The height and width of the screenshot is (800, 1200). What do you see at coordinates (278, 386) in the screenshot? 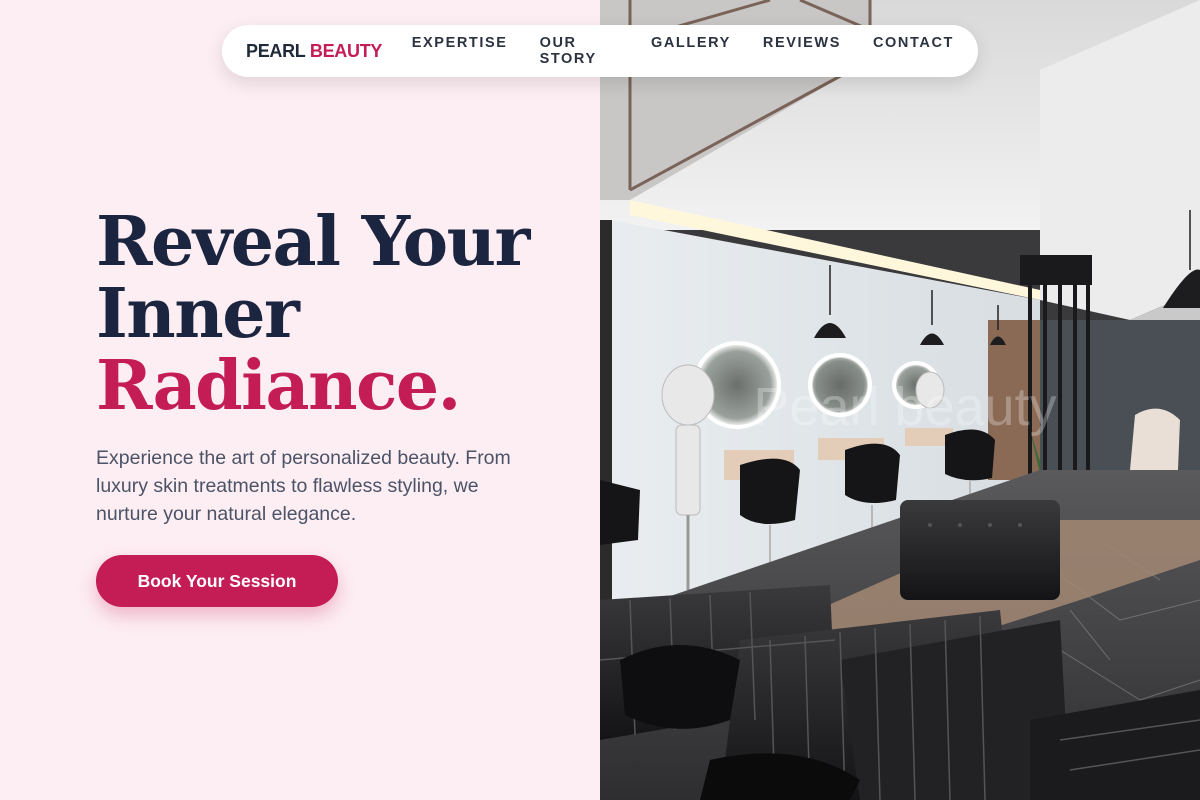
I see `hero-title-line3: Radiance.` at bounding box center [278, 386].